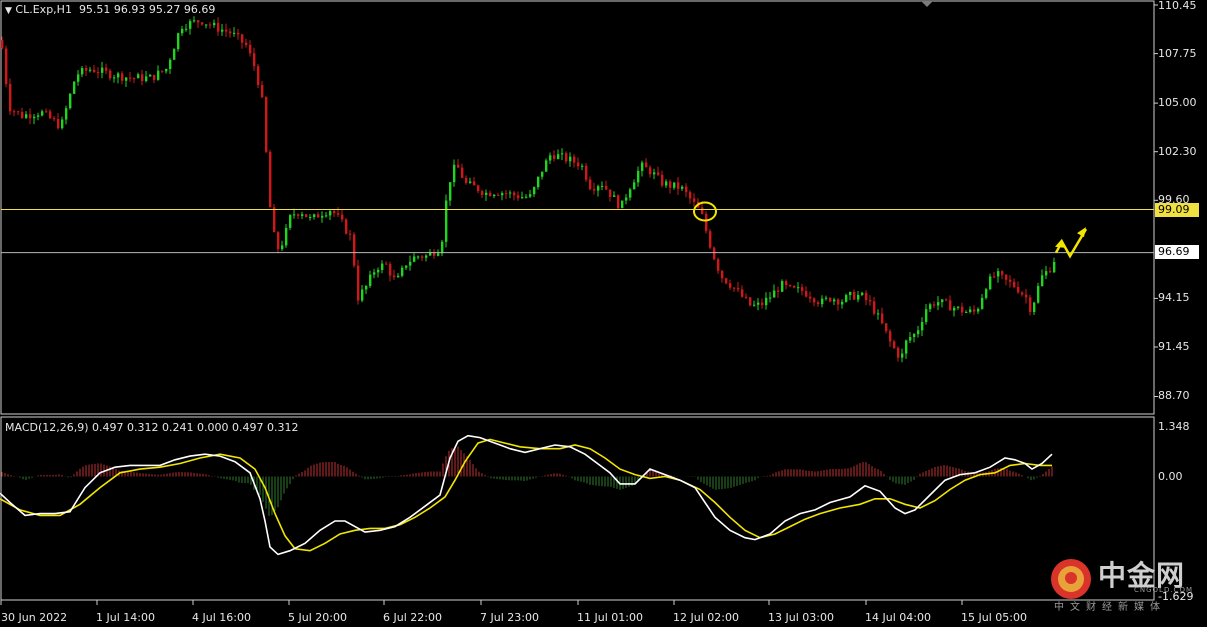  I want to click on symbol-label: CL.Exp,H1, so click(43, 9).